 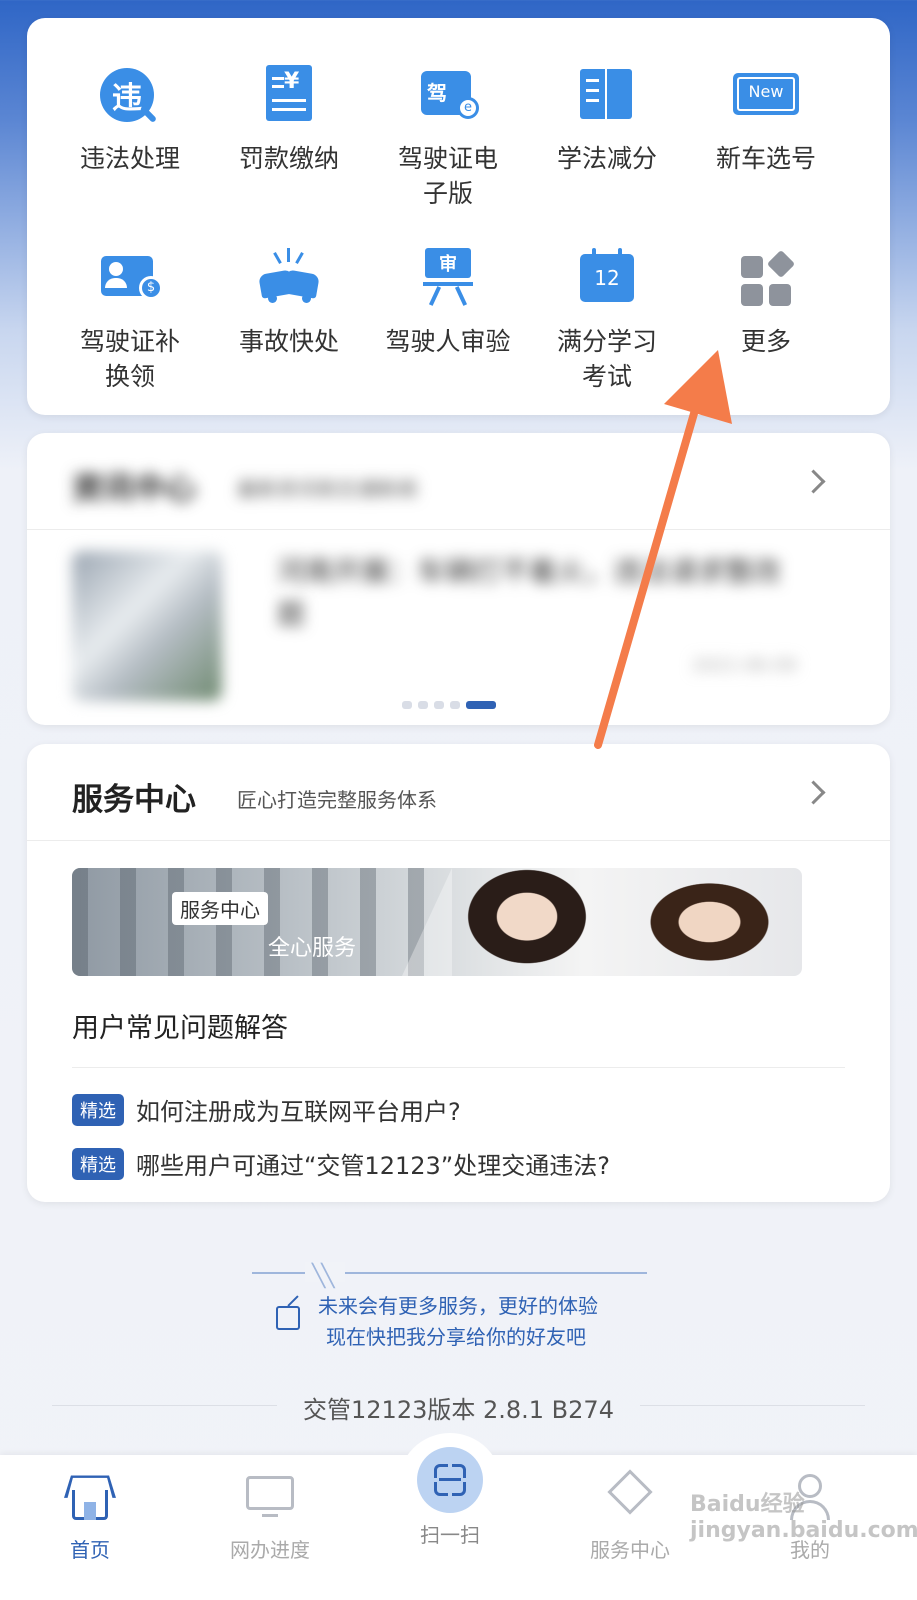 I want to click on violation-icon: 违, so click(x=130, y=98).